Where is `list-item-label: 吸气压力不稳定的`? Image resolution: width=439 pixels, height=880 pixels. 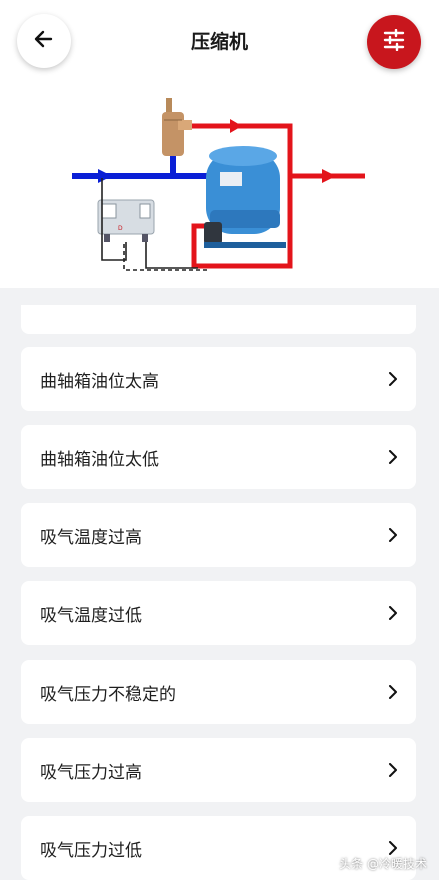
list-item-label: 吸气压力不稳定的 is located at coordinates (108, 694).